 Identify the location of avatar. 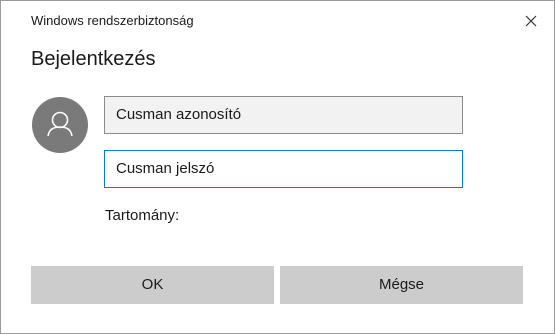
(60, 125).